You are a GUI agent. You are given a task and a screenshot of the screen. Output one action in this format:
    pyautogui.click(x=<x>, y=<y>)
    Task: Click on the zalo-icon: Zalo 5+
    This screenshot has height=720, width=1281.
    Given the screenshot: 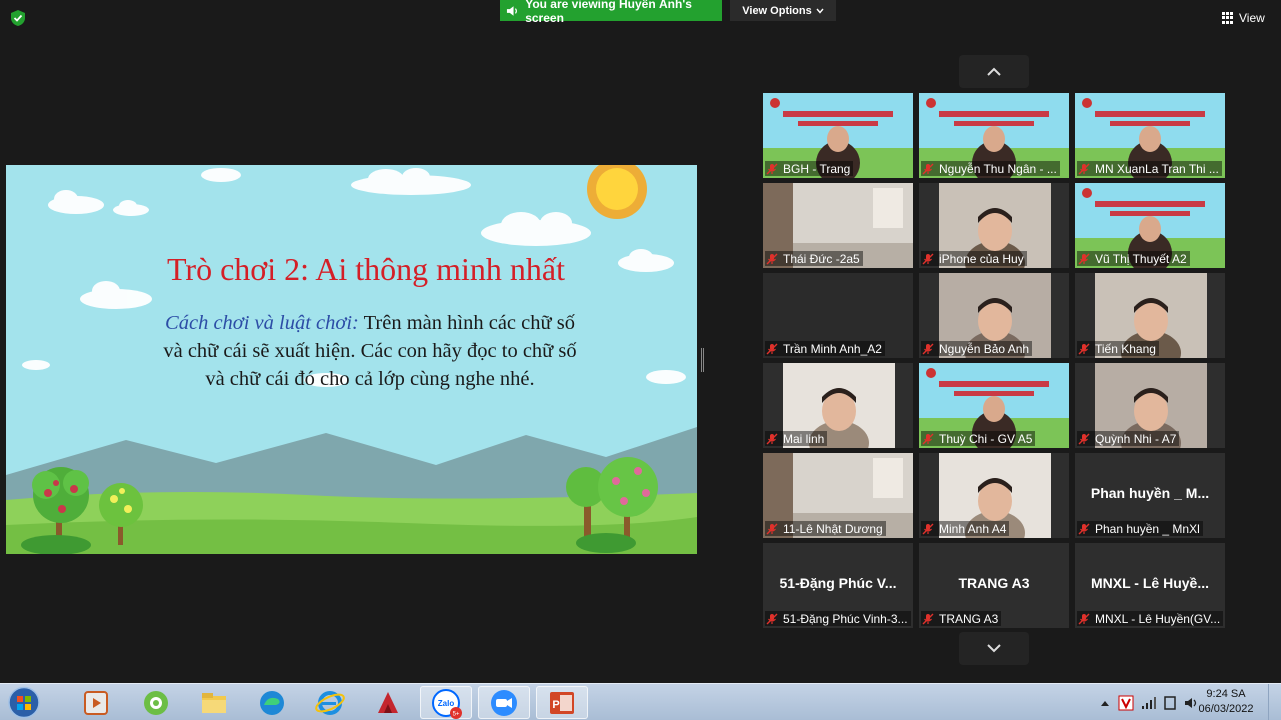 What is the action you would take?
    pyautogui.click(x=447, y=703)
    